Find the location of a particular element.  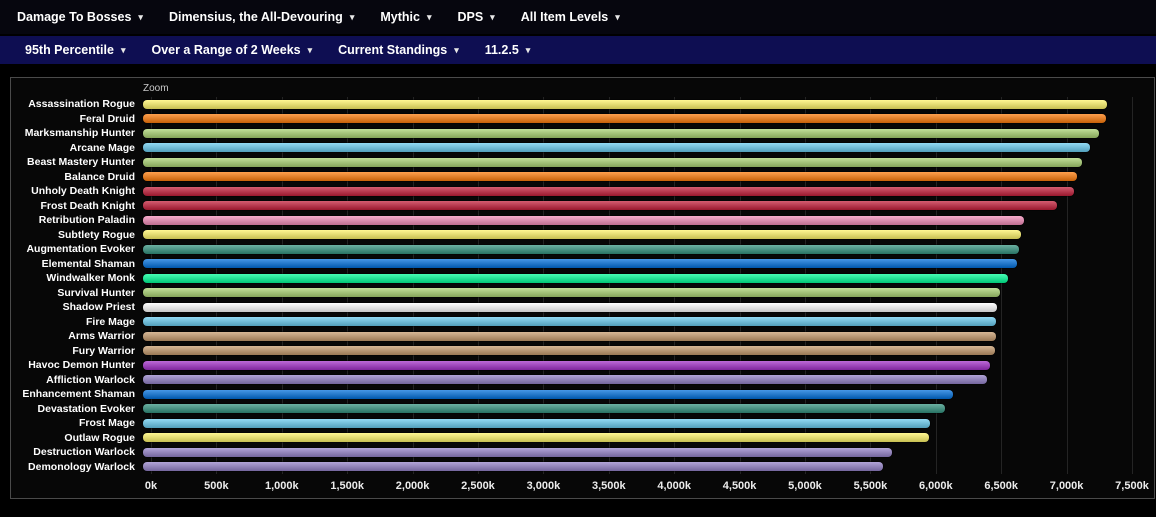

bar-row: Frost Death Knight is located at coordinates (582, 206).